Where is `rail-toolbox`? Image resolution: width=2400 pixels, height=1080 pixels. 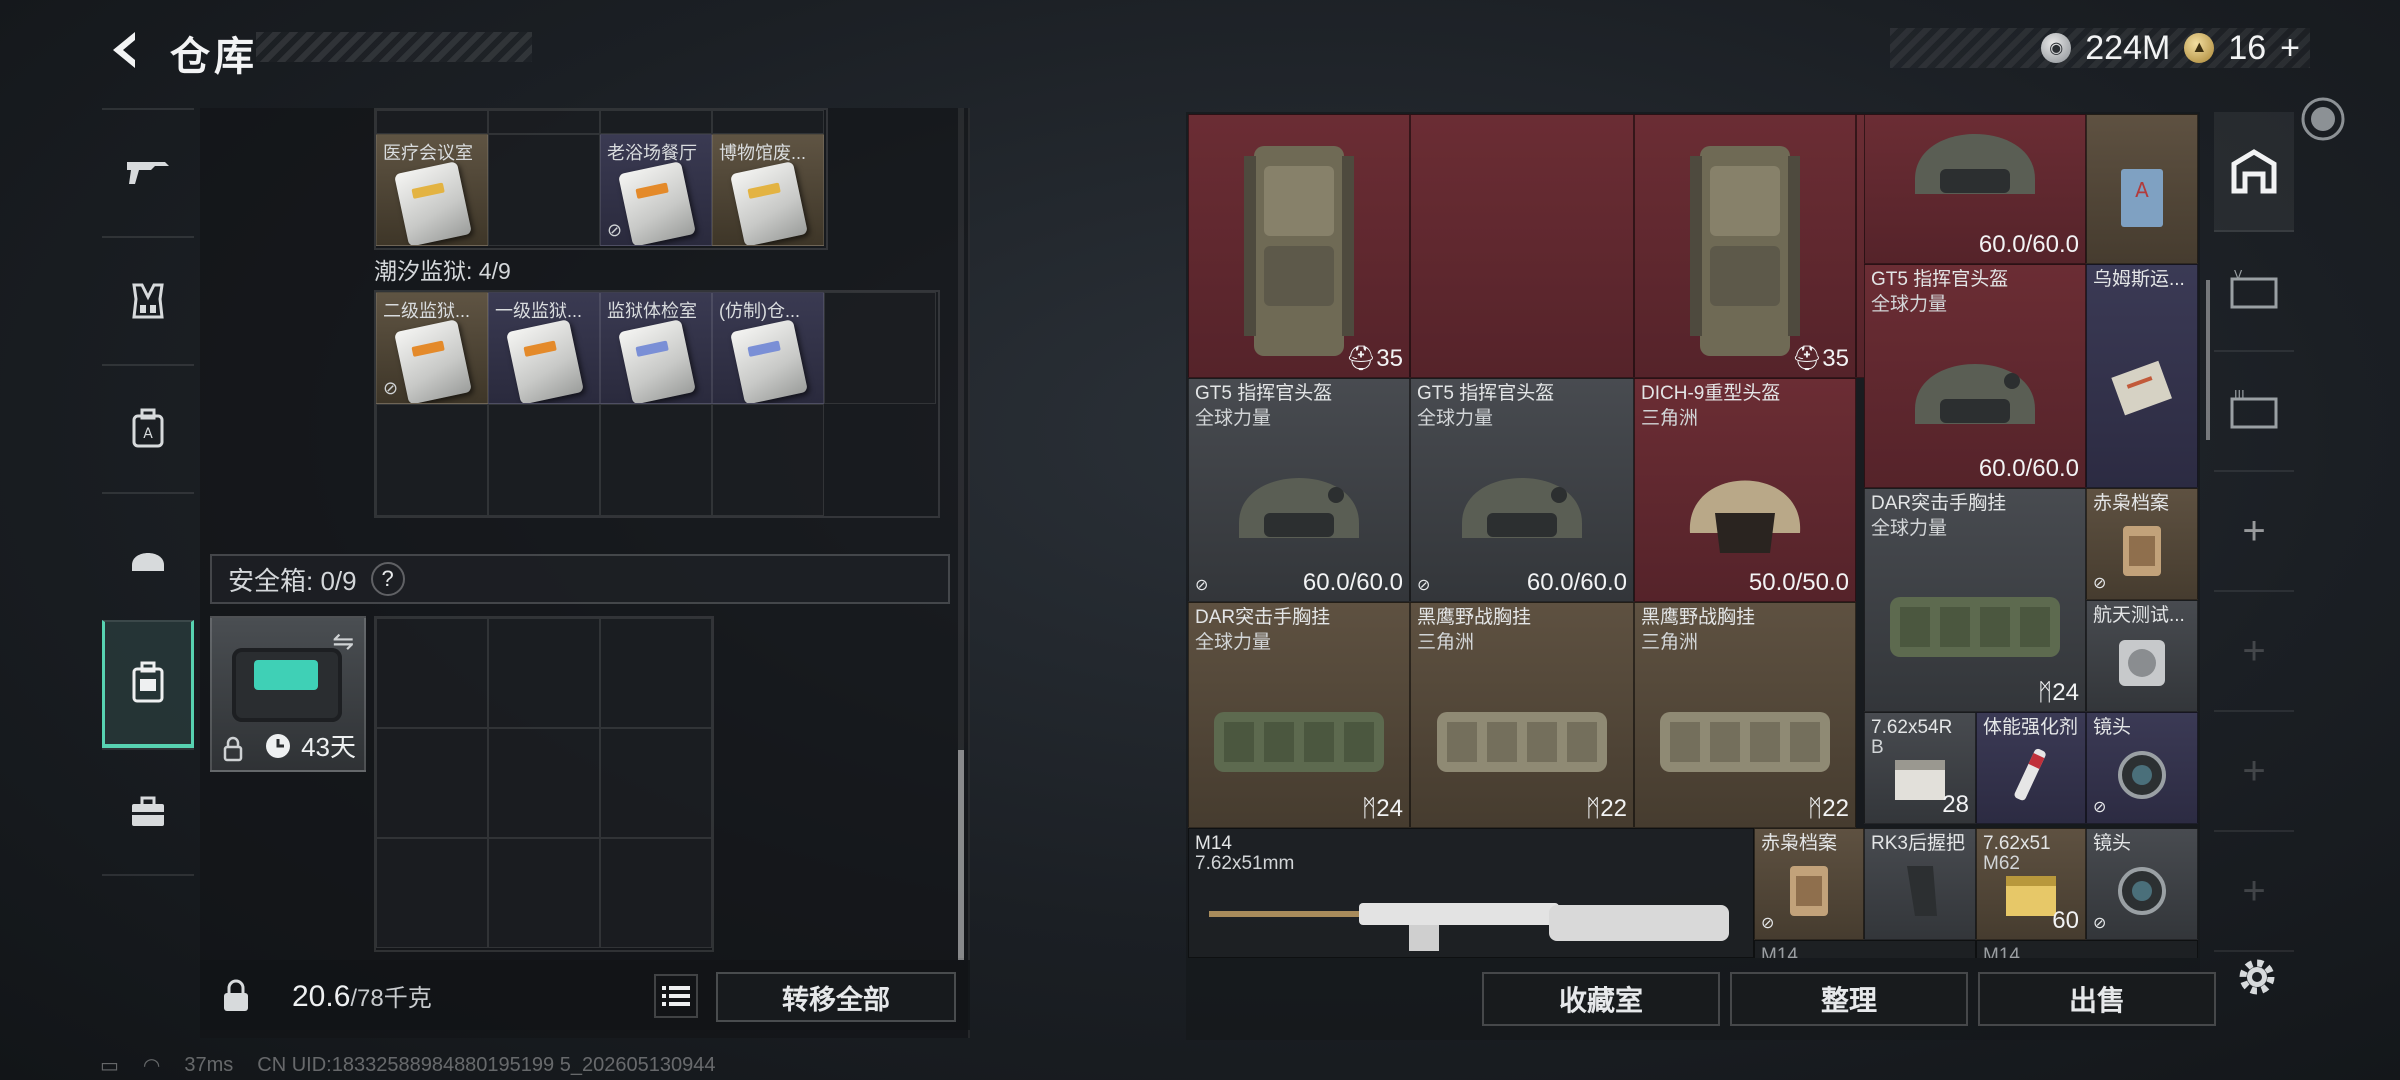
rail-toolbox is located at coordinates (148, 812).